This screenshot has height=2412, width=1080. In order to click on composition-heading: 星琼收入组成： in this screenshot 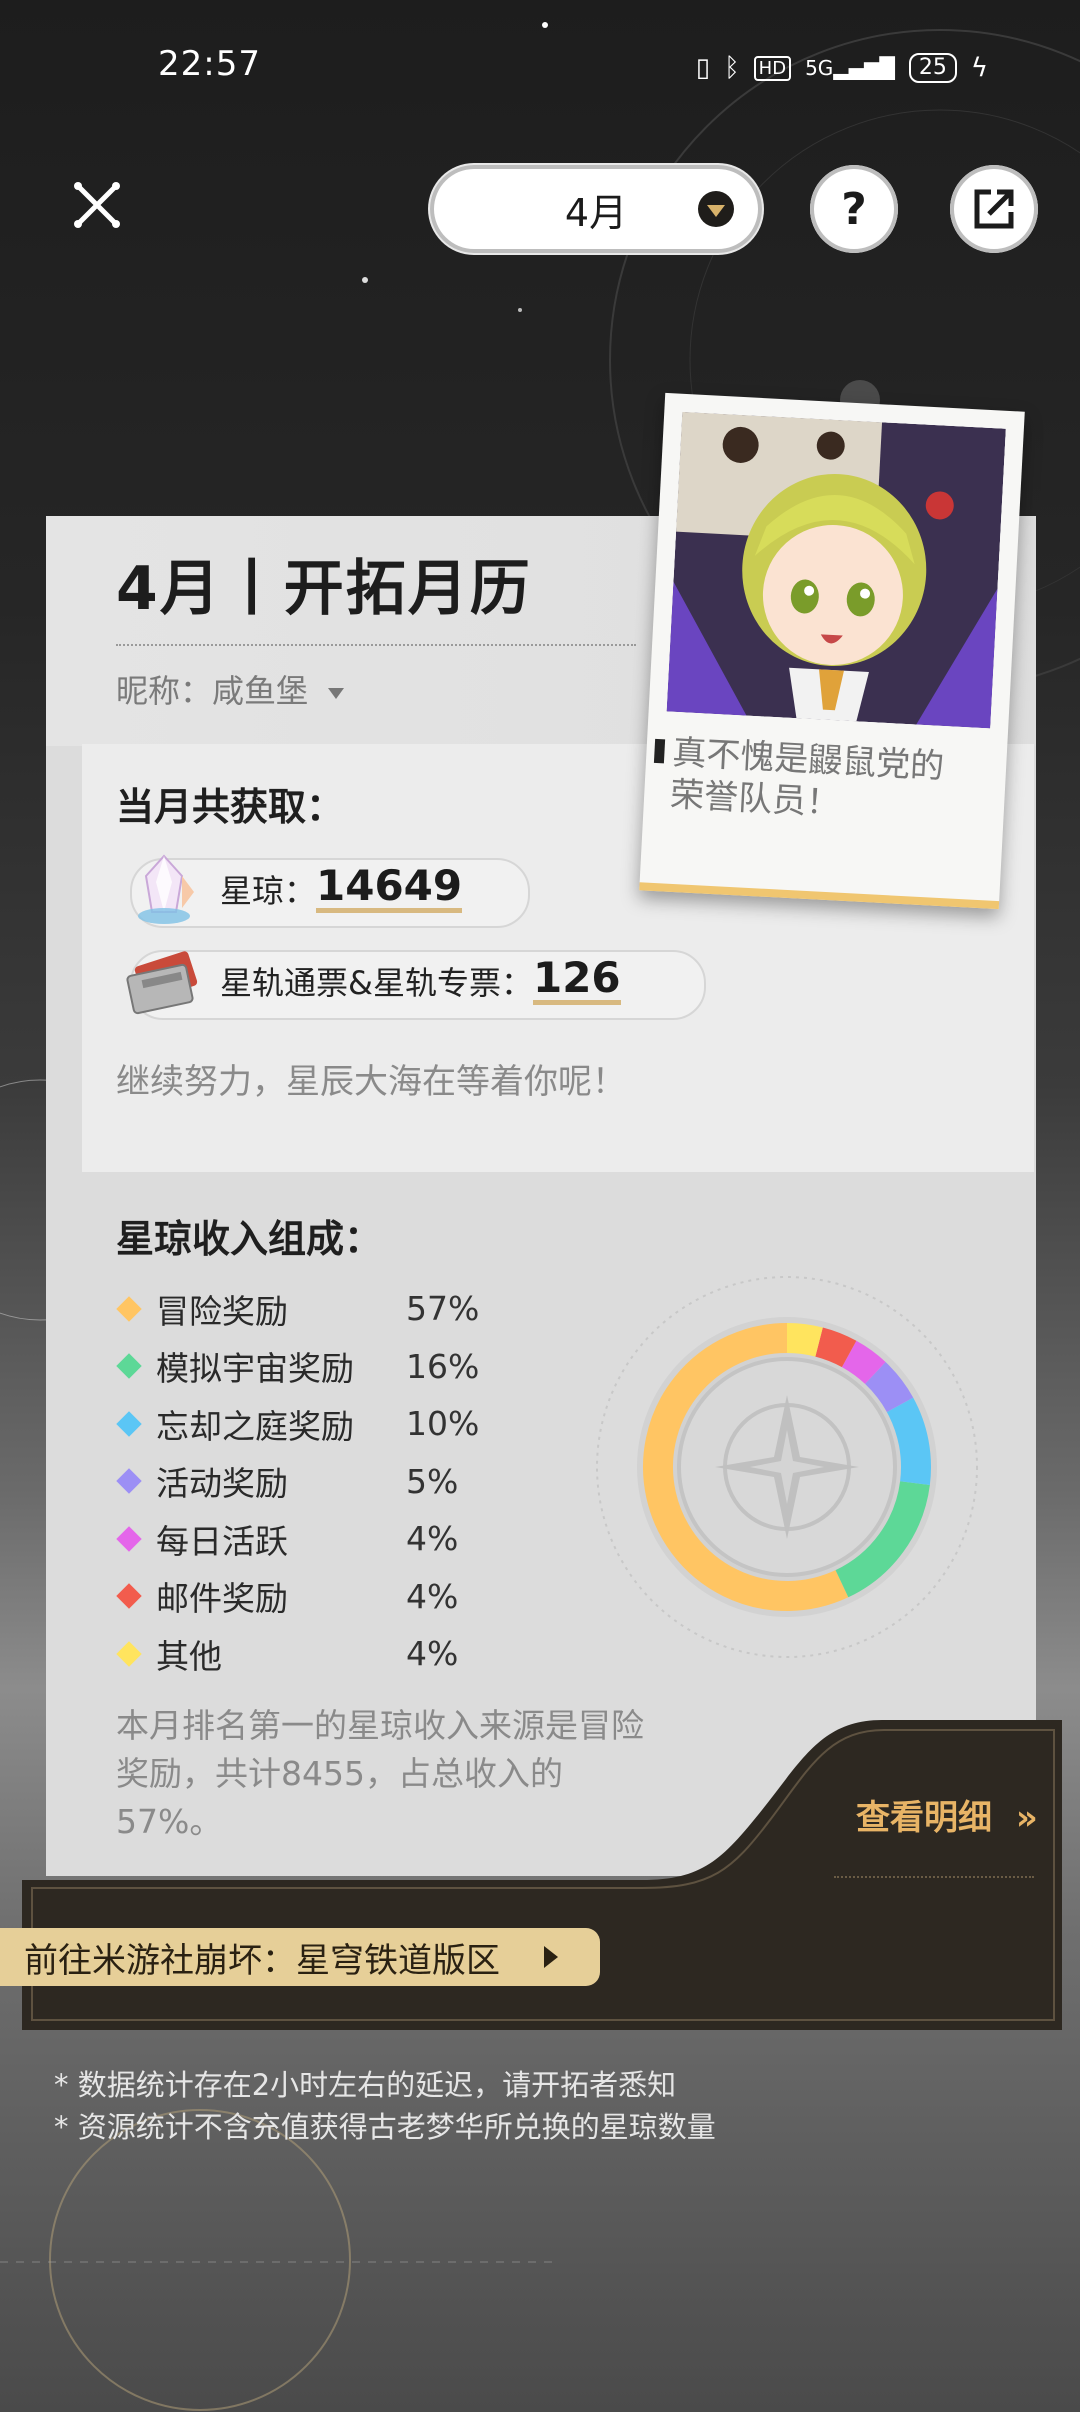, I will do `click(249, 1239)`.